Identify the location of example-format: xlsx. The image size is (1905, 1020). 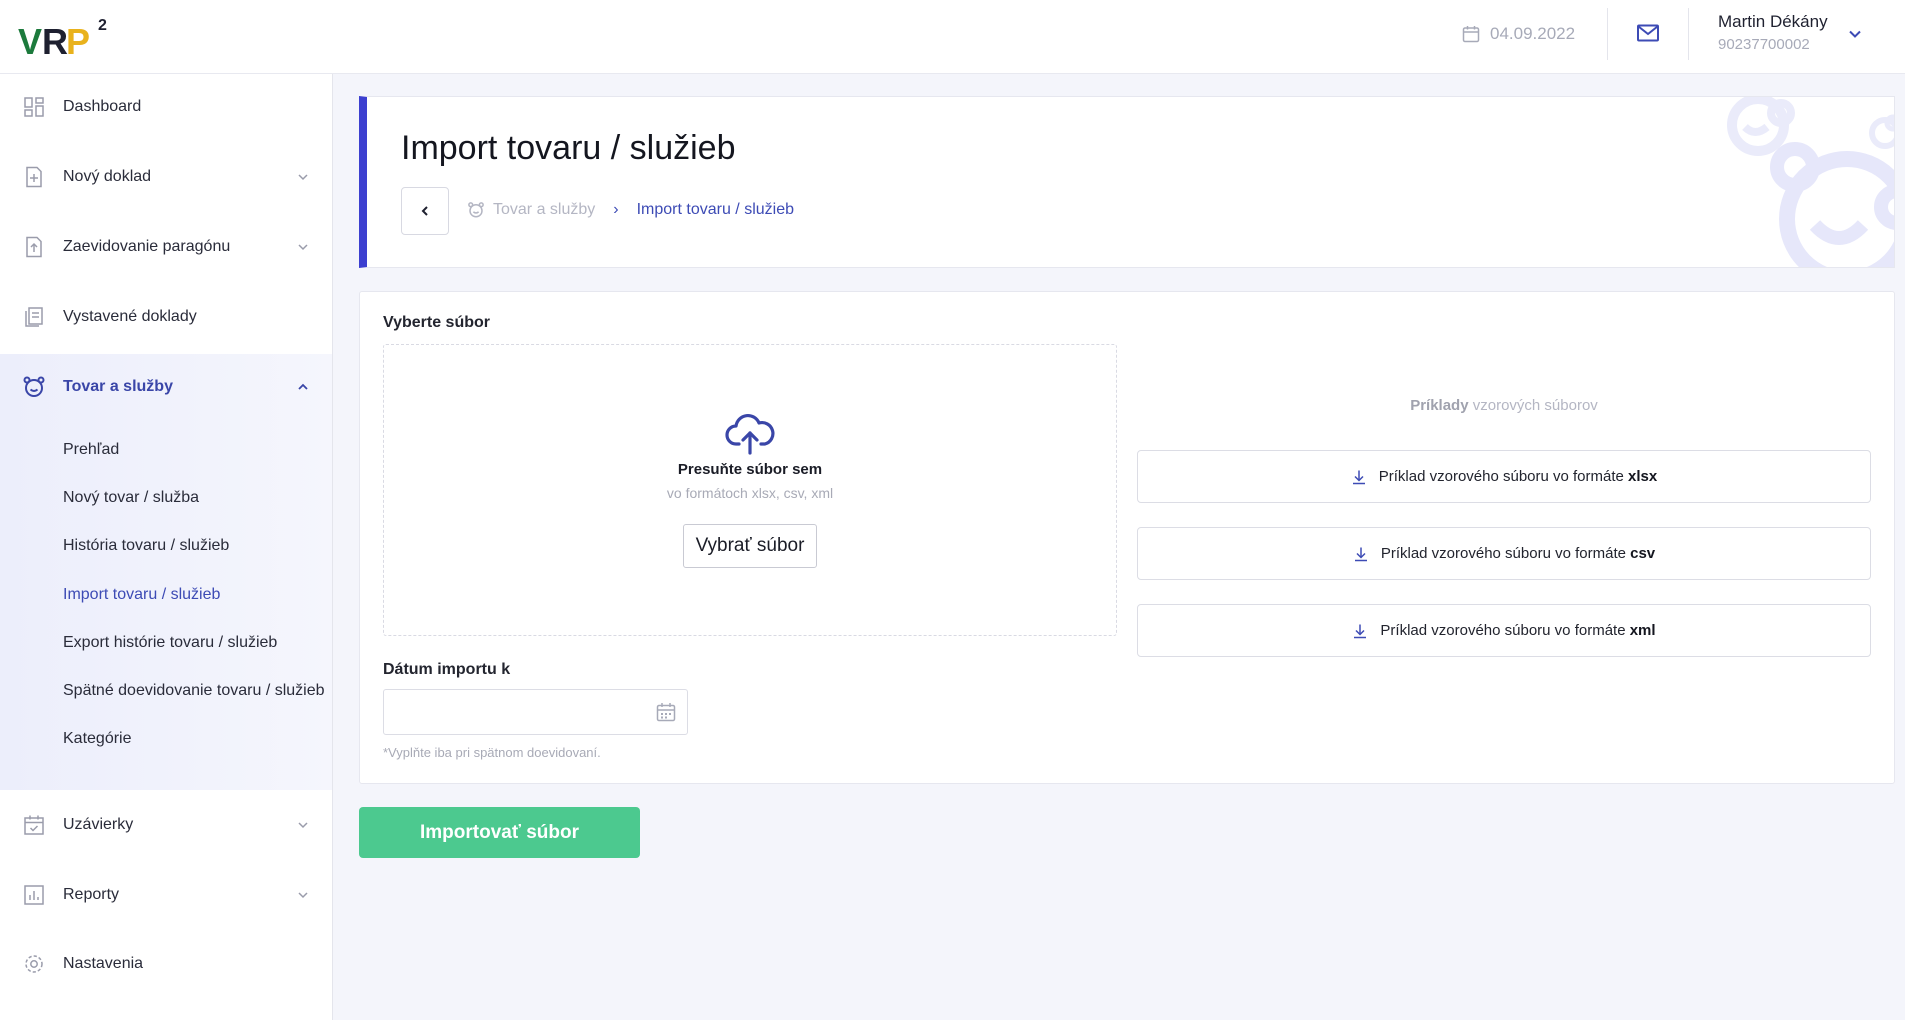
(1643, 476).